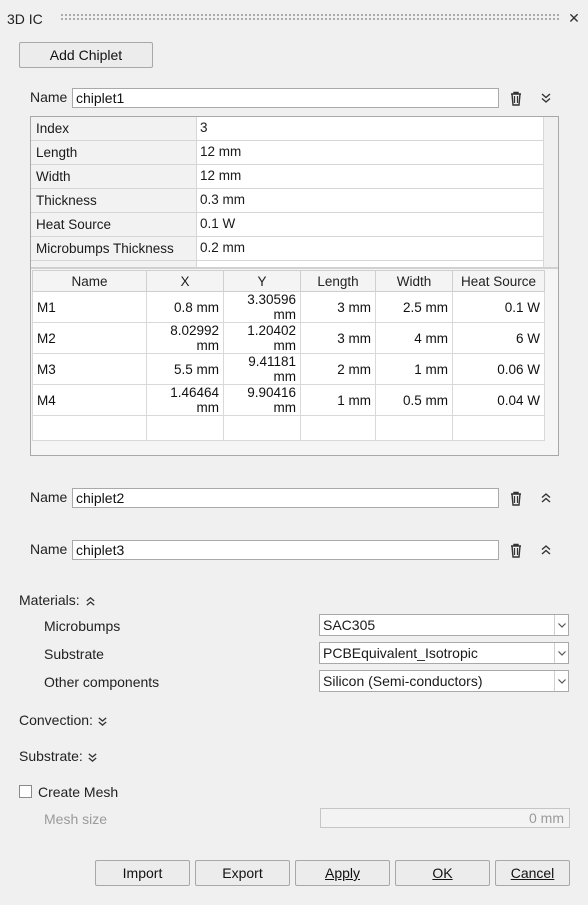 The height and width of the screenshot is (905, 588). What do you see at coordinates (294, 268) in the screenshot?
I see `splitter` at bounding box center [294, 268].